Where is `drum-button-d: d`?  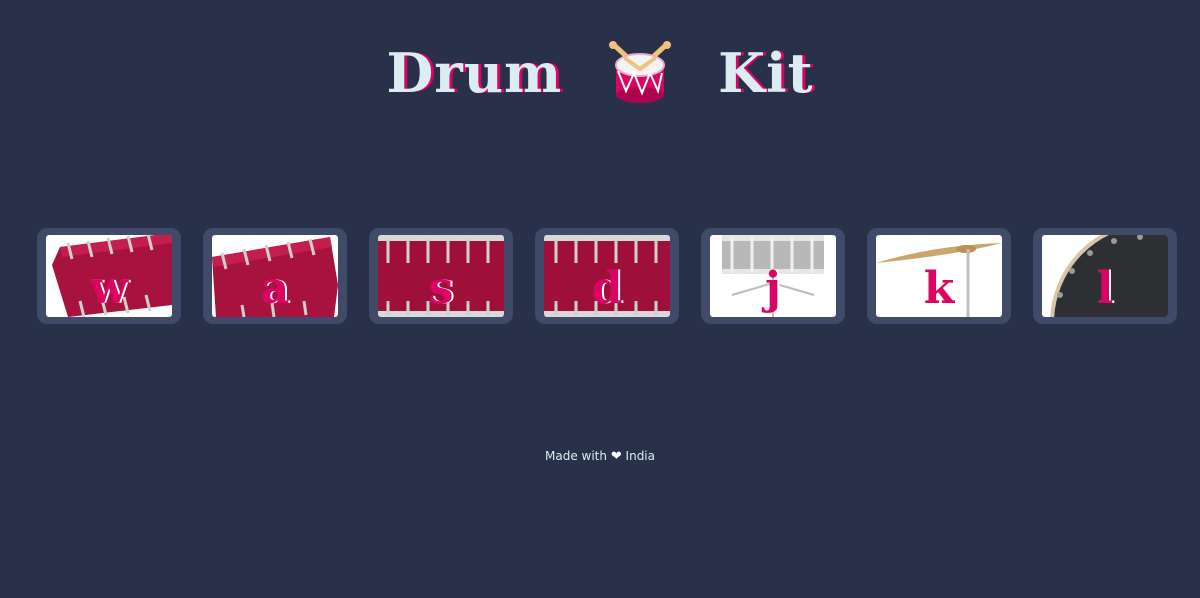
drum-button-d: d is located at coordinates (607, 276).